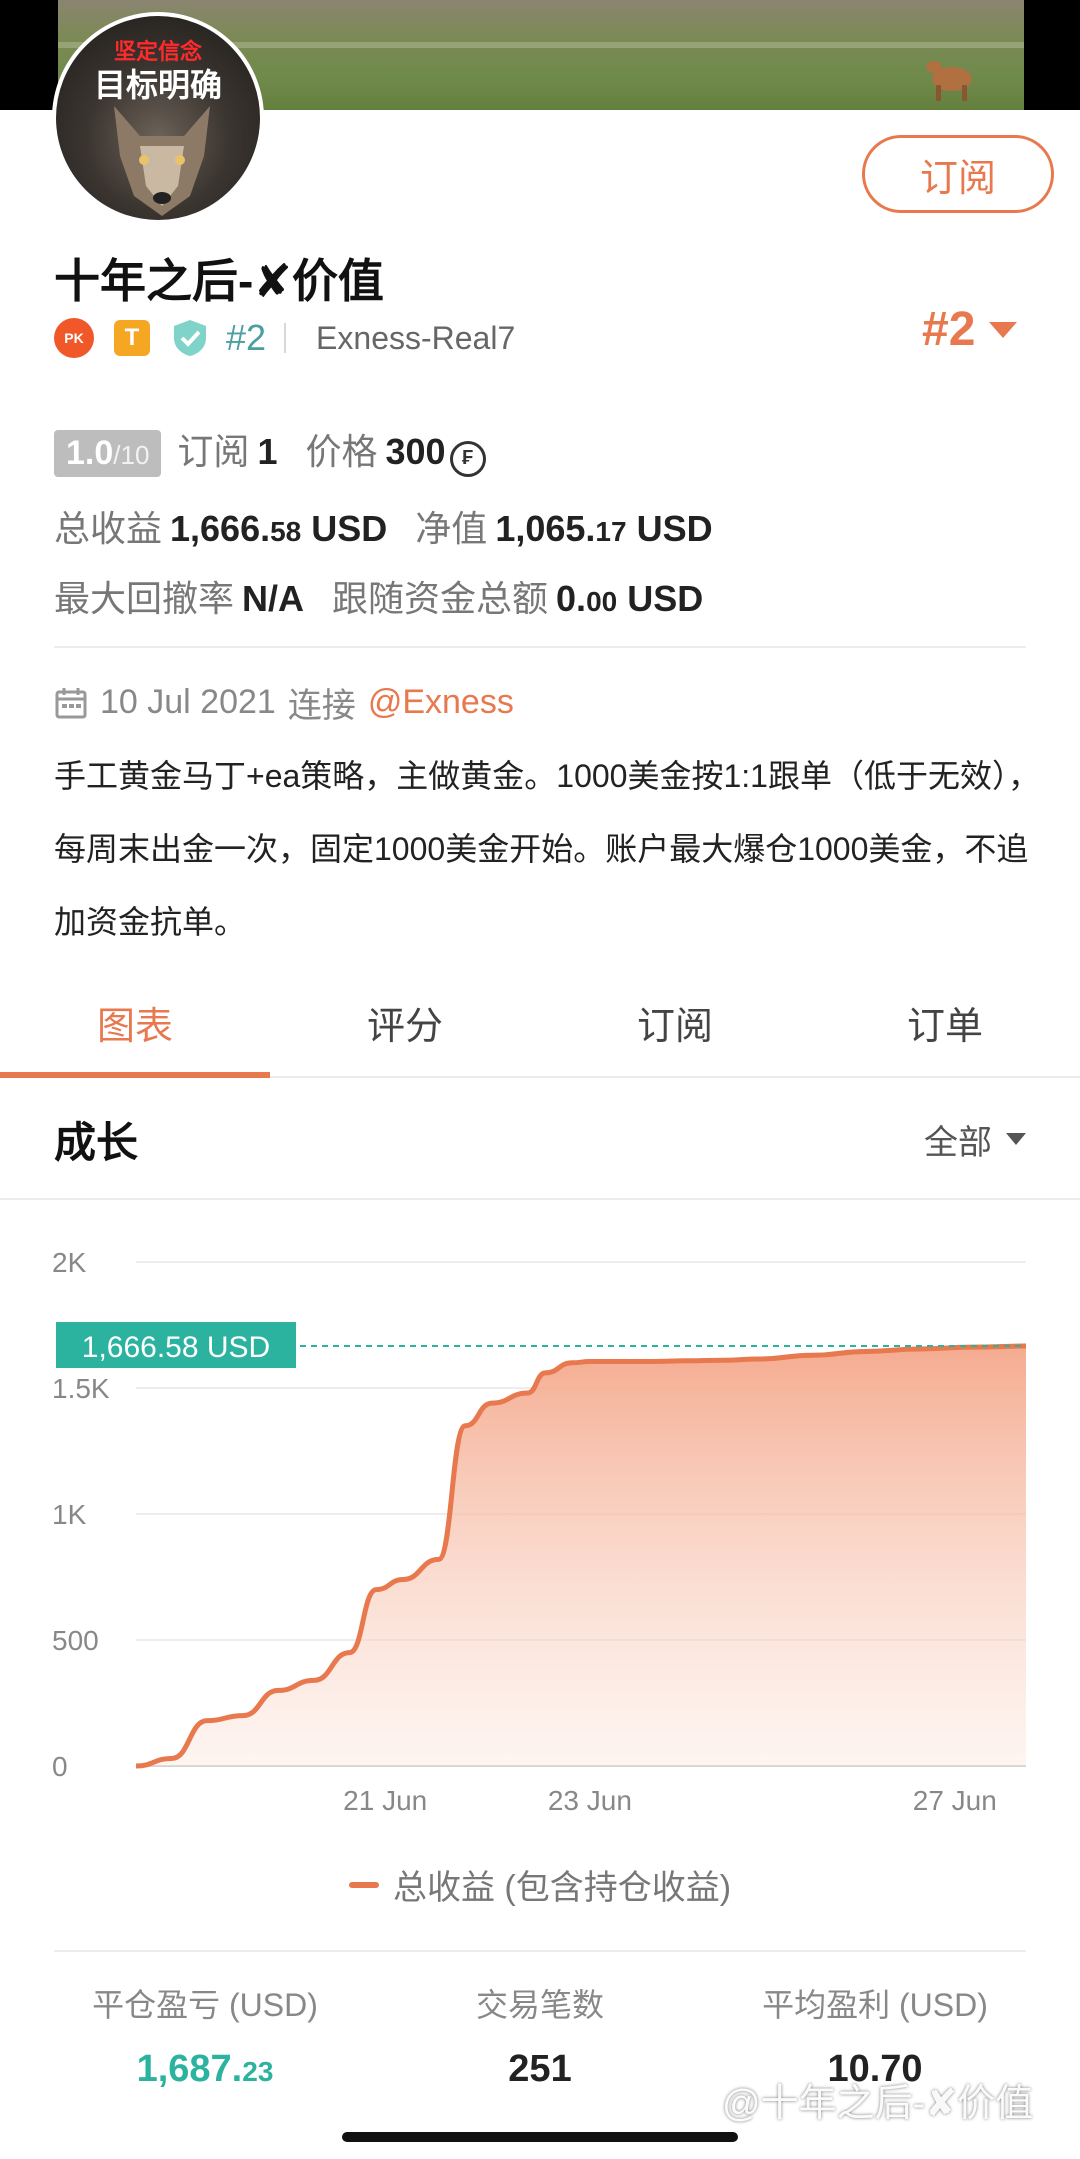  What do you see at coordinates (220, 528) in the screenshot?
I see `total-profit-main: 1,666.` at bounding box center [220, 528].